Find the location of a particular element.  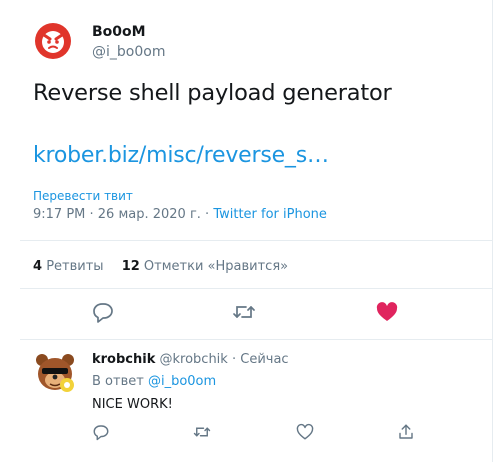

angry-face-logo-icon is located at coordinates (53, 41).